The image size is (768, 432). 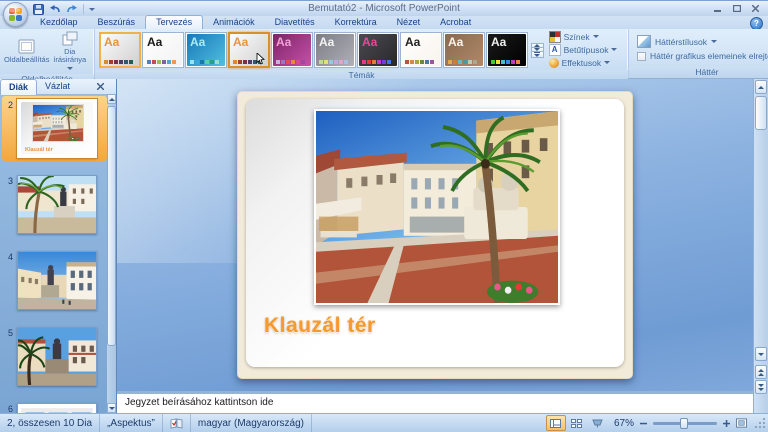 What do you see at coordinates (736, 8) in the screenshot?
I see `maximize-button` at bounding box center [736, 8].